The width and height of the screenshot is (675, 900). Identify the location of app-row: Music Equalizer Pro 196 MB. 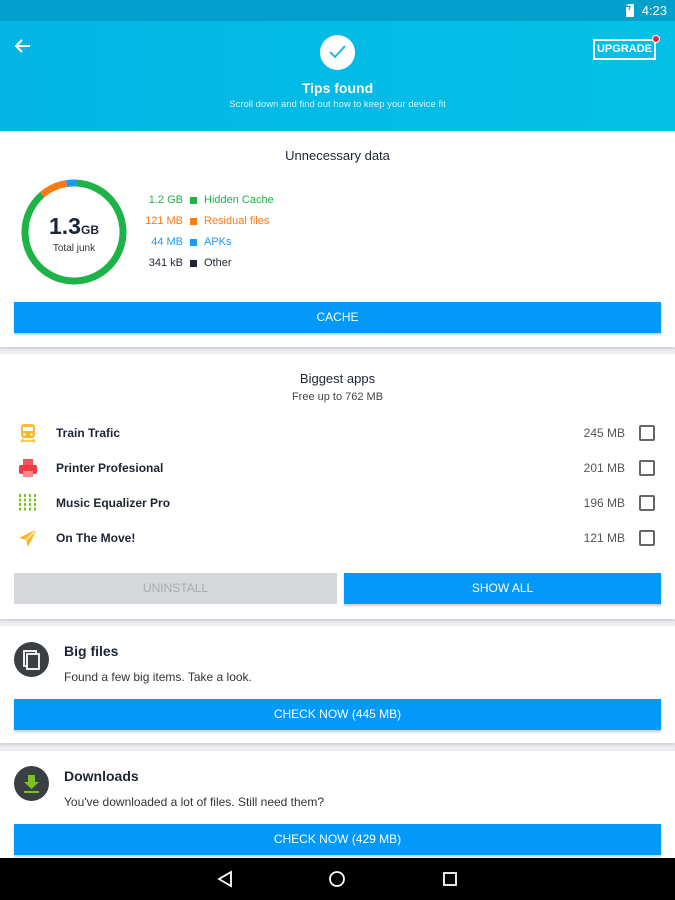
(337, 503).